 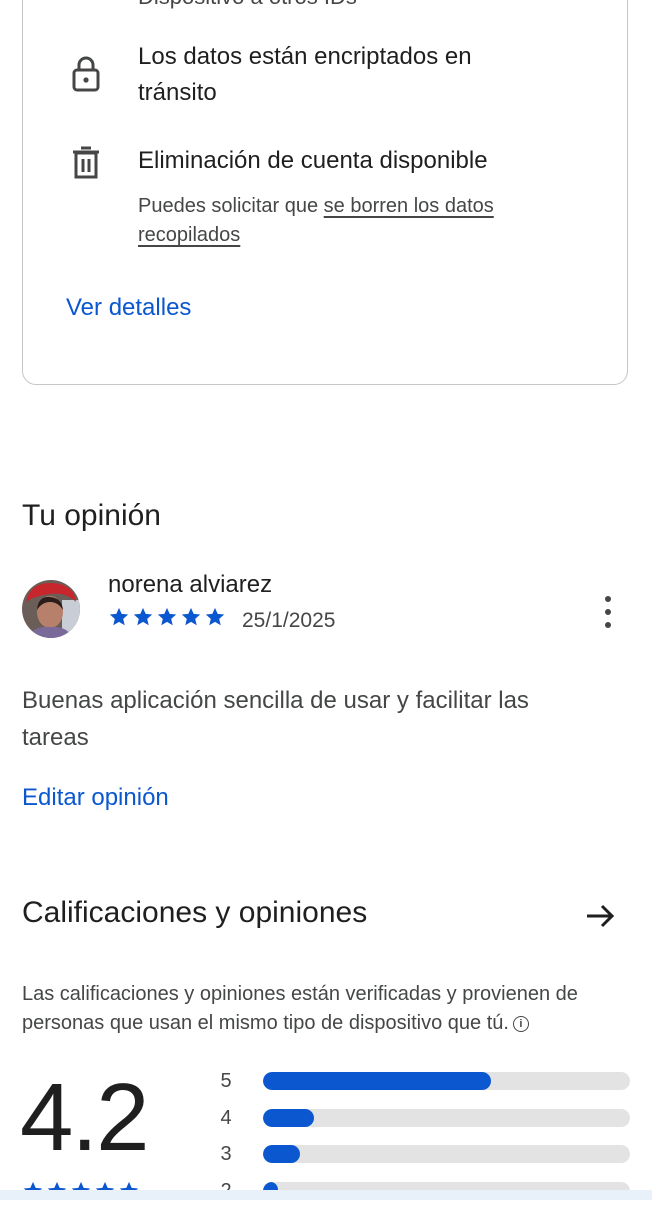 I want to click on average-rating: 4.2, so click(x=84, y=1117).